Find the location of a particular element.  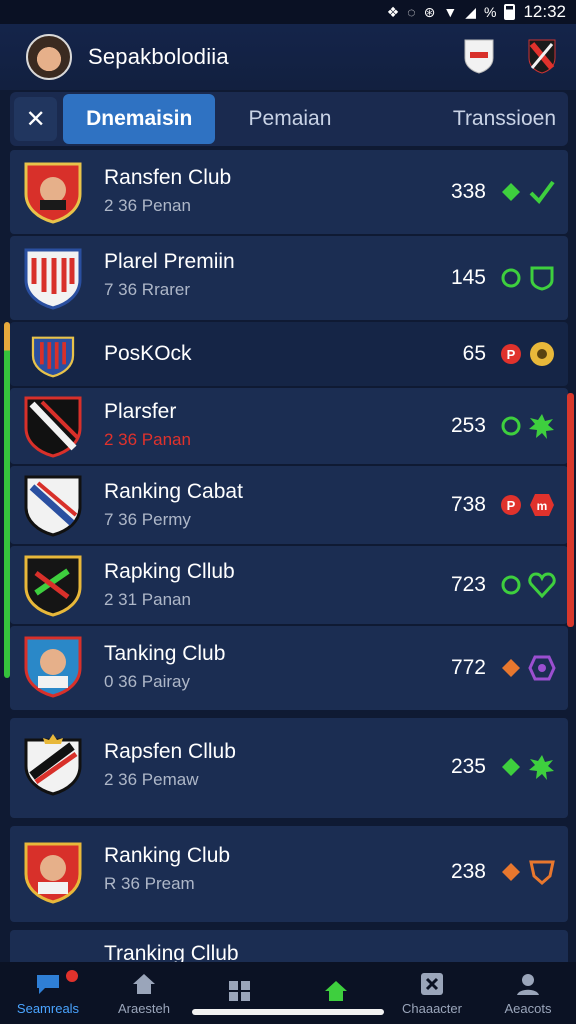

tab-pemaian: Pemaian is located at coordinates (290, 119).